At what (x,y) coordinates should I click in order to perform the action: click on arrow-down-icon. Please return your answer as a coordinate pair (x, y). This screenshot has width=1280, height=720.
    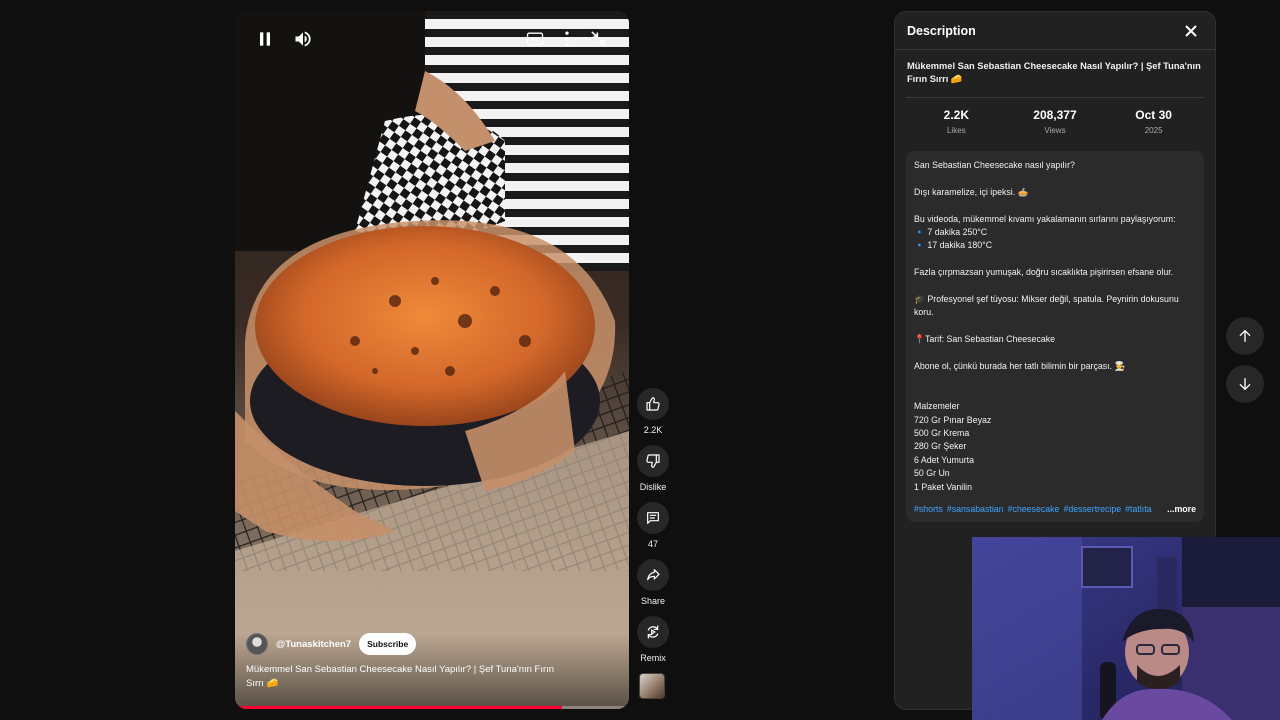
    Looking at the image, I should click on (1245, 384).